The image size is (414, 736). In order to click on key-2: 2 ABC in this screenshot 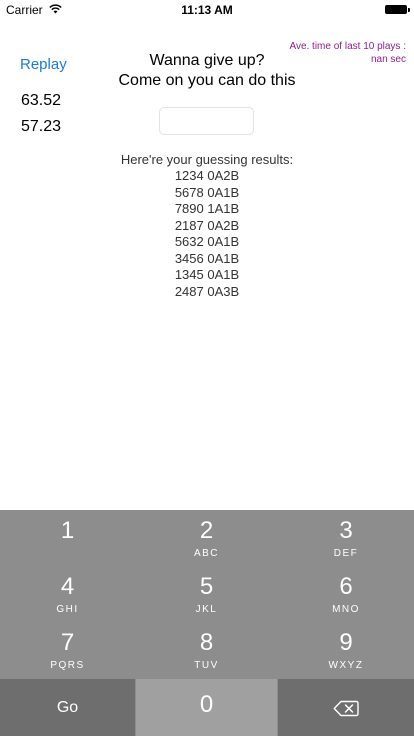, I will do `click(206, 538)`.